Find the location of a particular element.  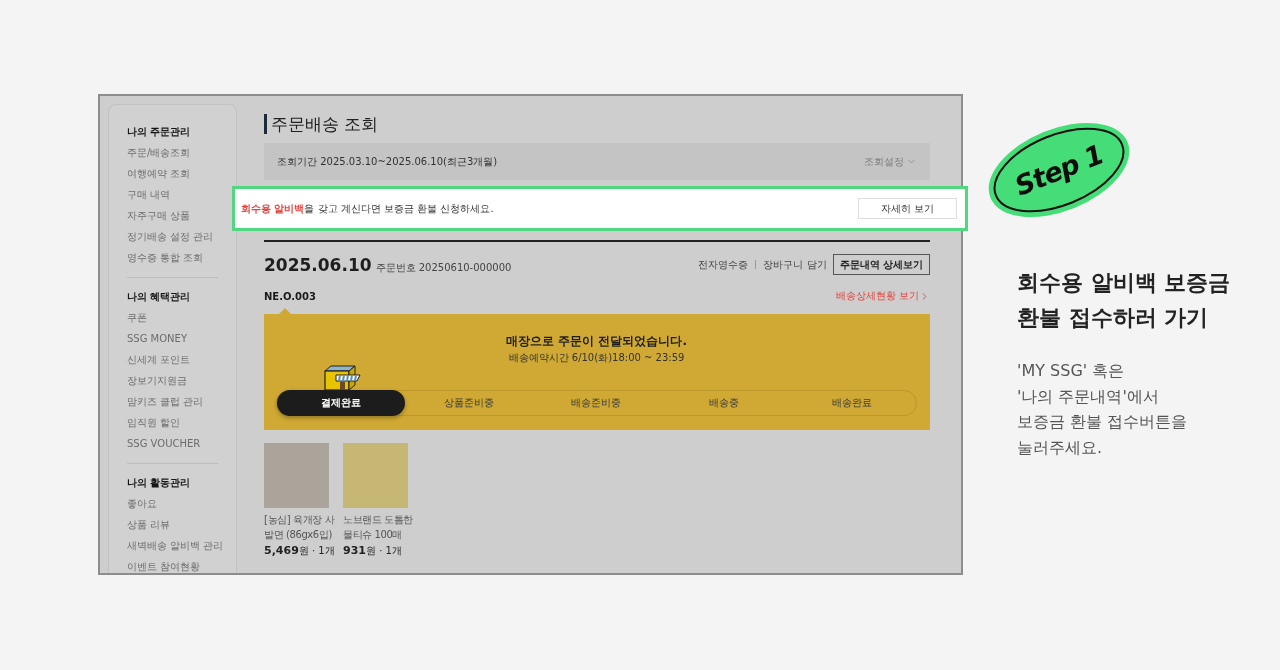

sidebar-item: 임직원 할인 is located at coordinates (172, 422).